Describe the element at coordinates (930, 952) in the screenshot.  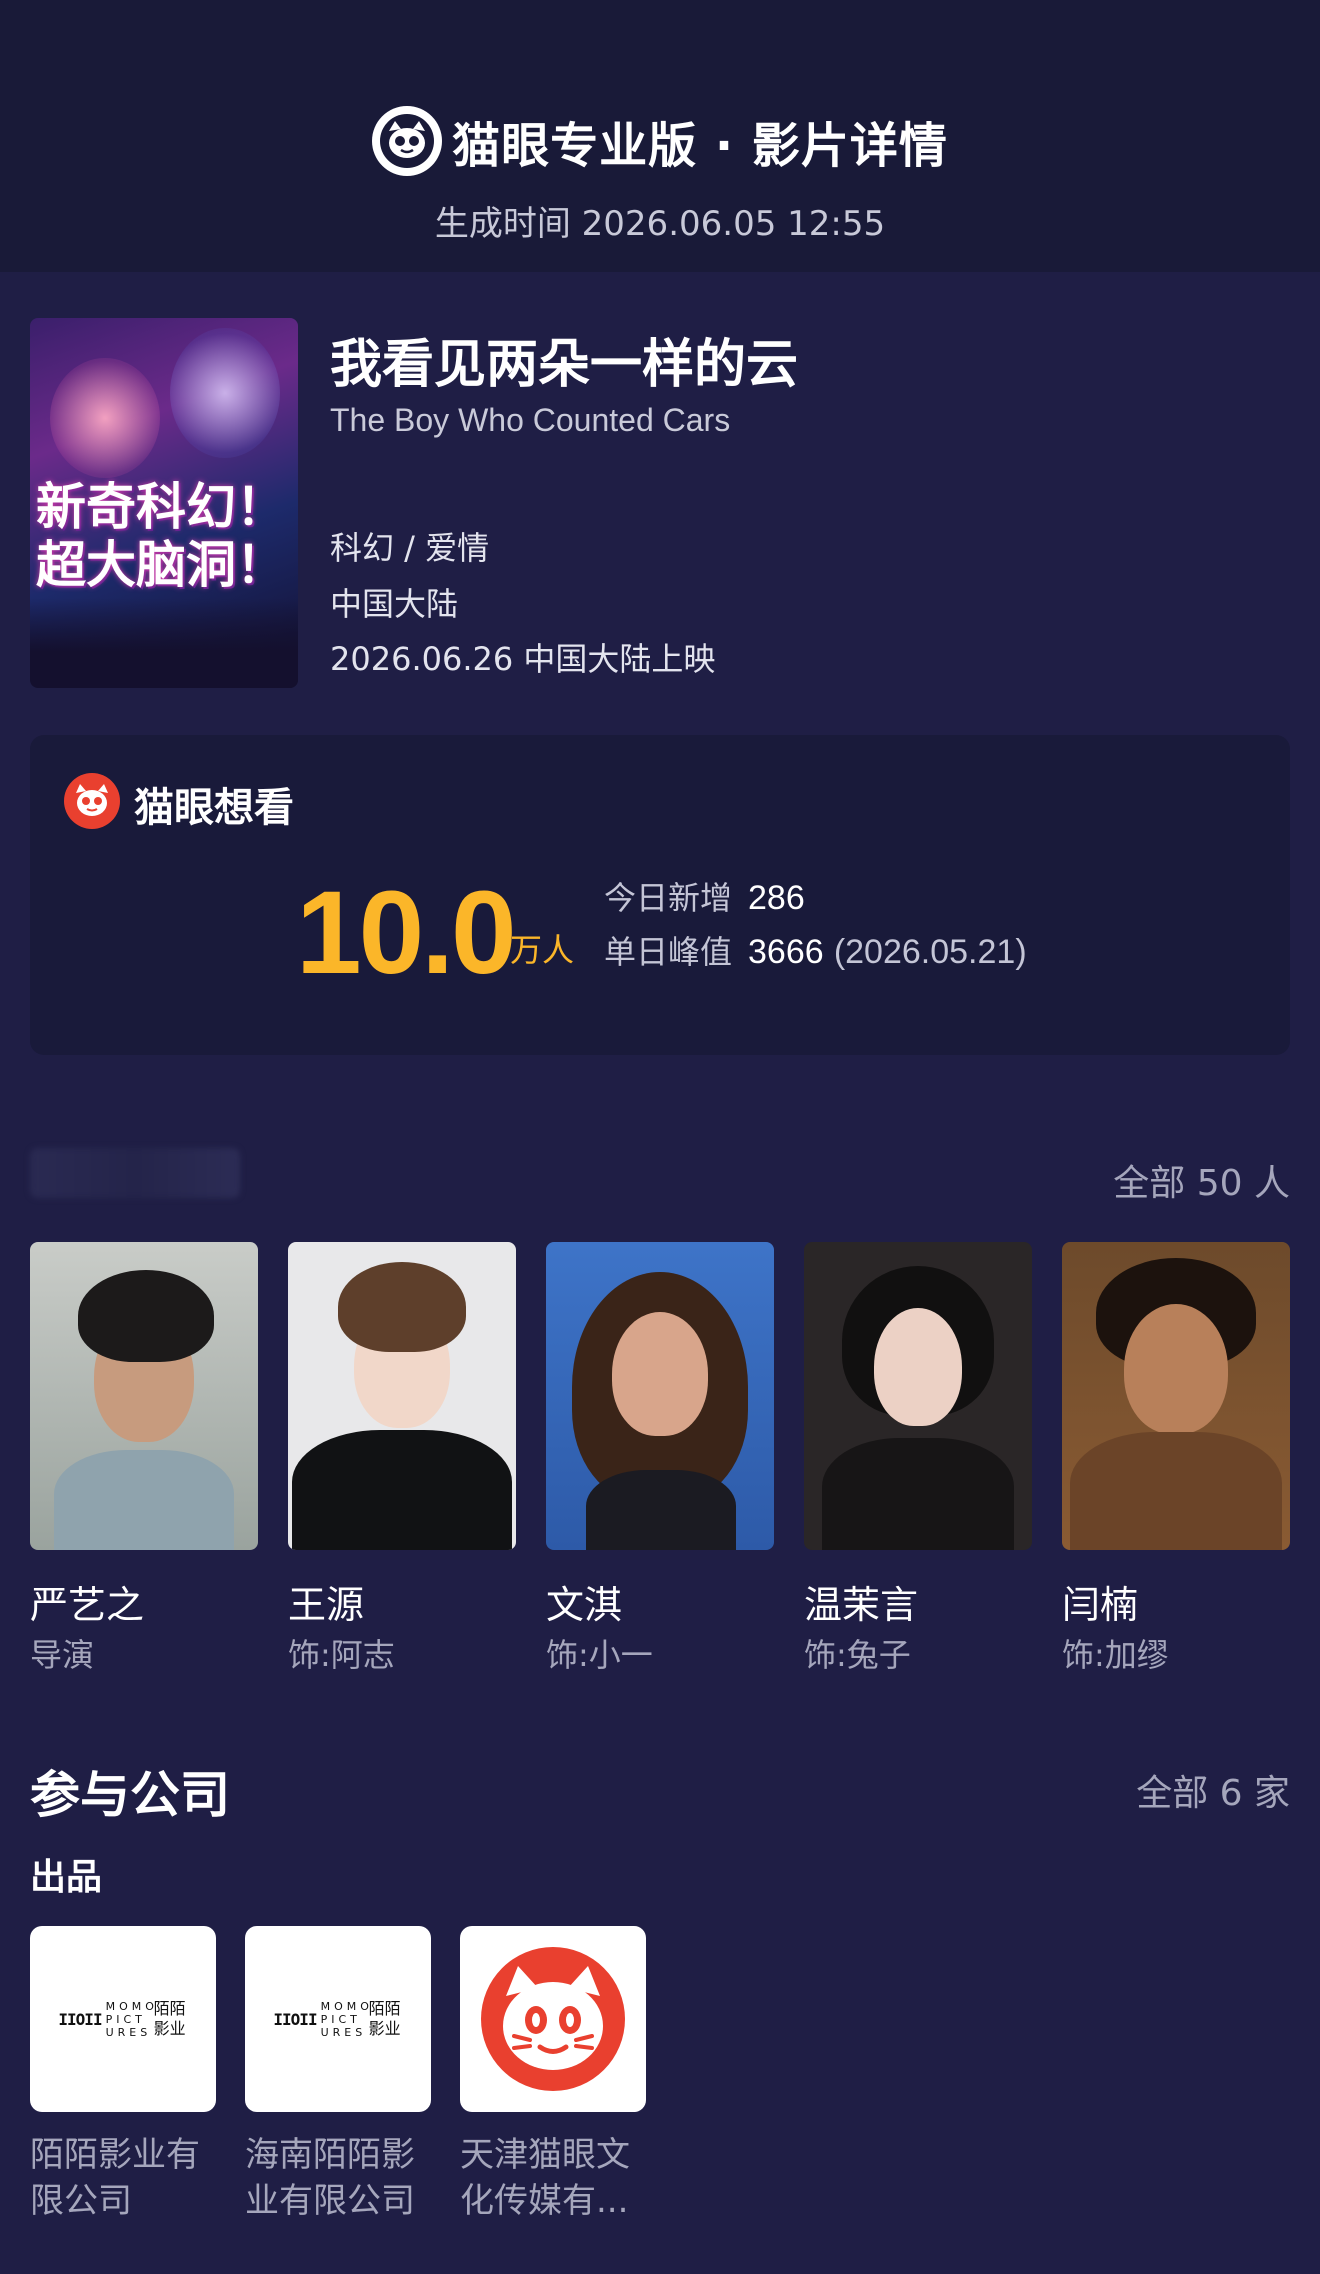
I see `daily-peak-date: (2026.05.21)` at that location.